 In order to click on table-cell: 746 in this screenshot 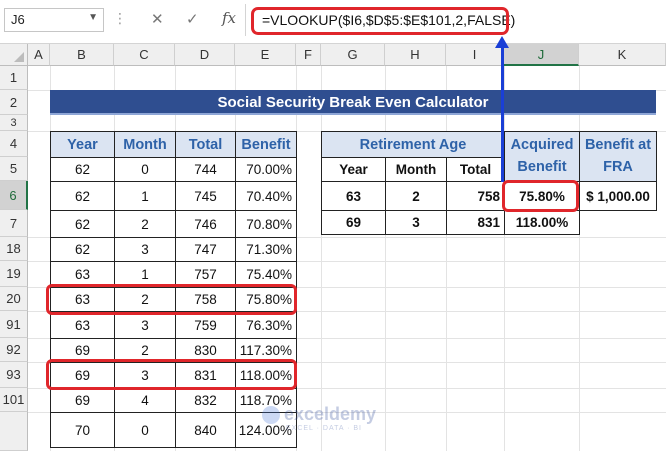, I will do `click(205, 224)`.